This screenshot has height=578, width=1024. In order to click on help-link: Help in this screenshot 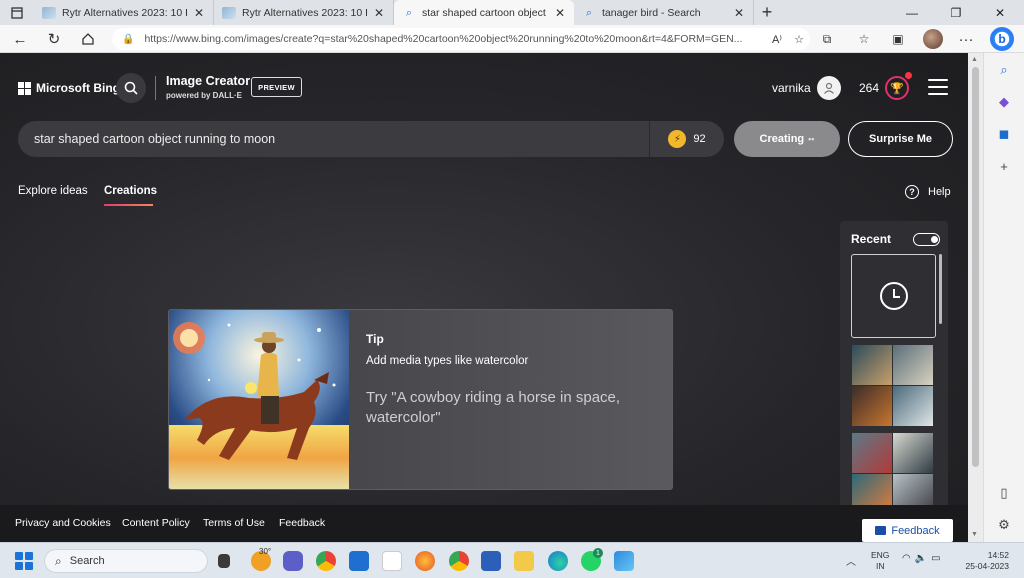, I will do `click(939, 192)`.